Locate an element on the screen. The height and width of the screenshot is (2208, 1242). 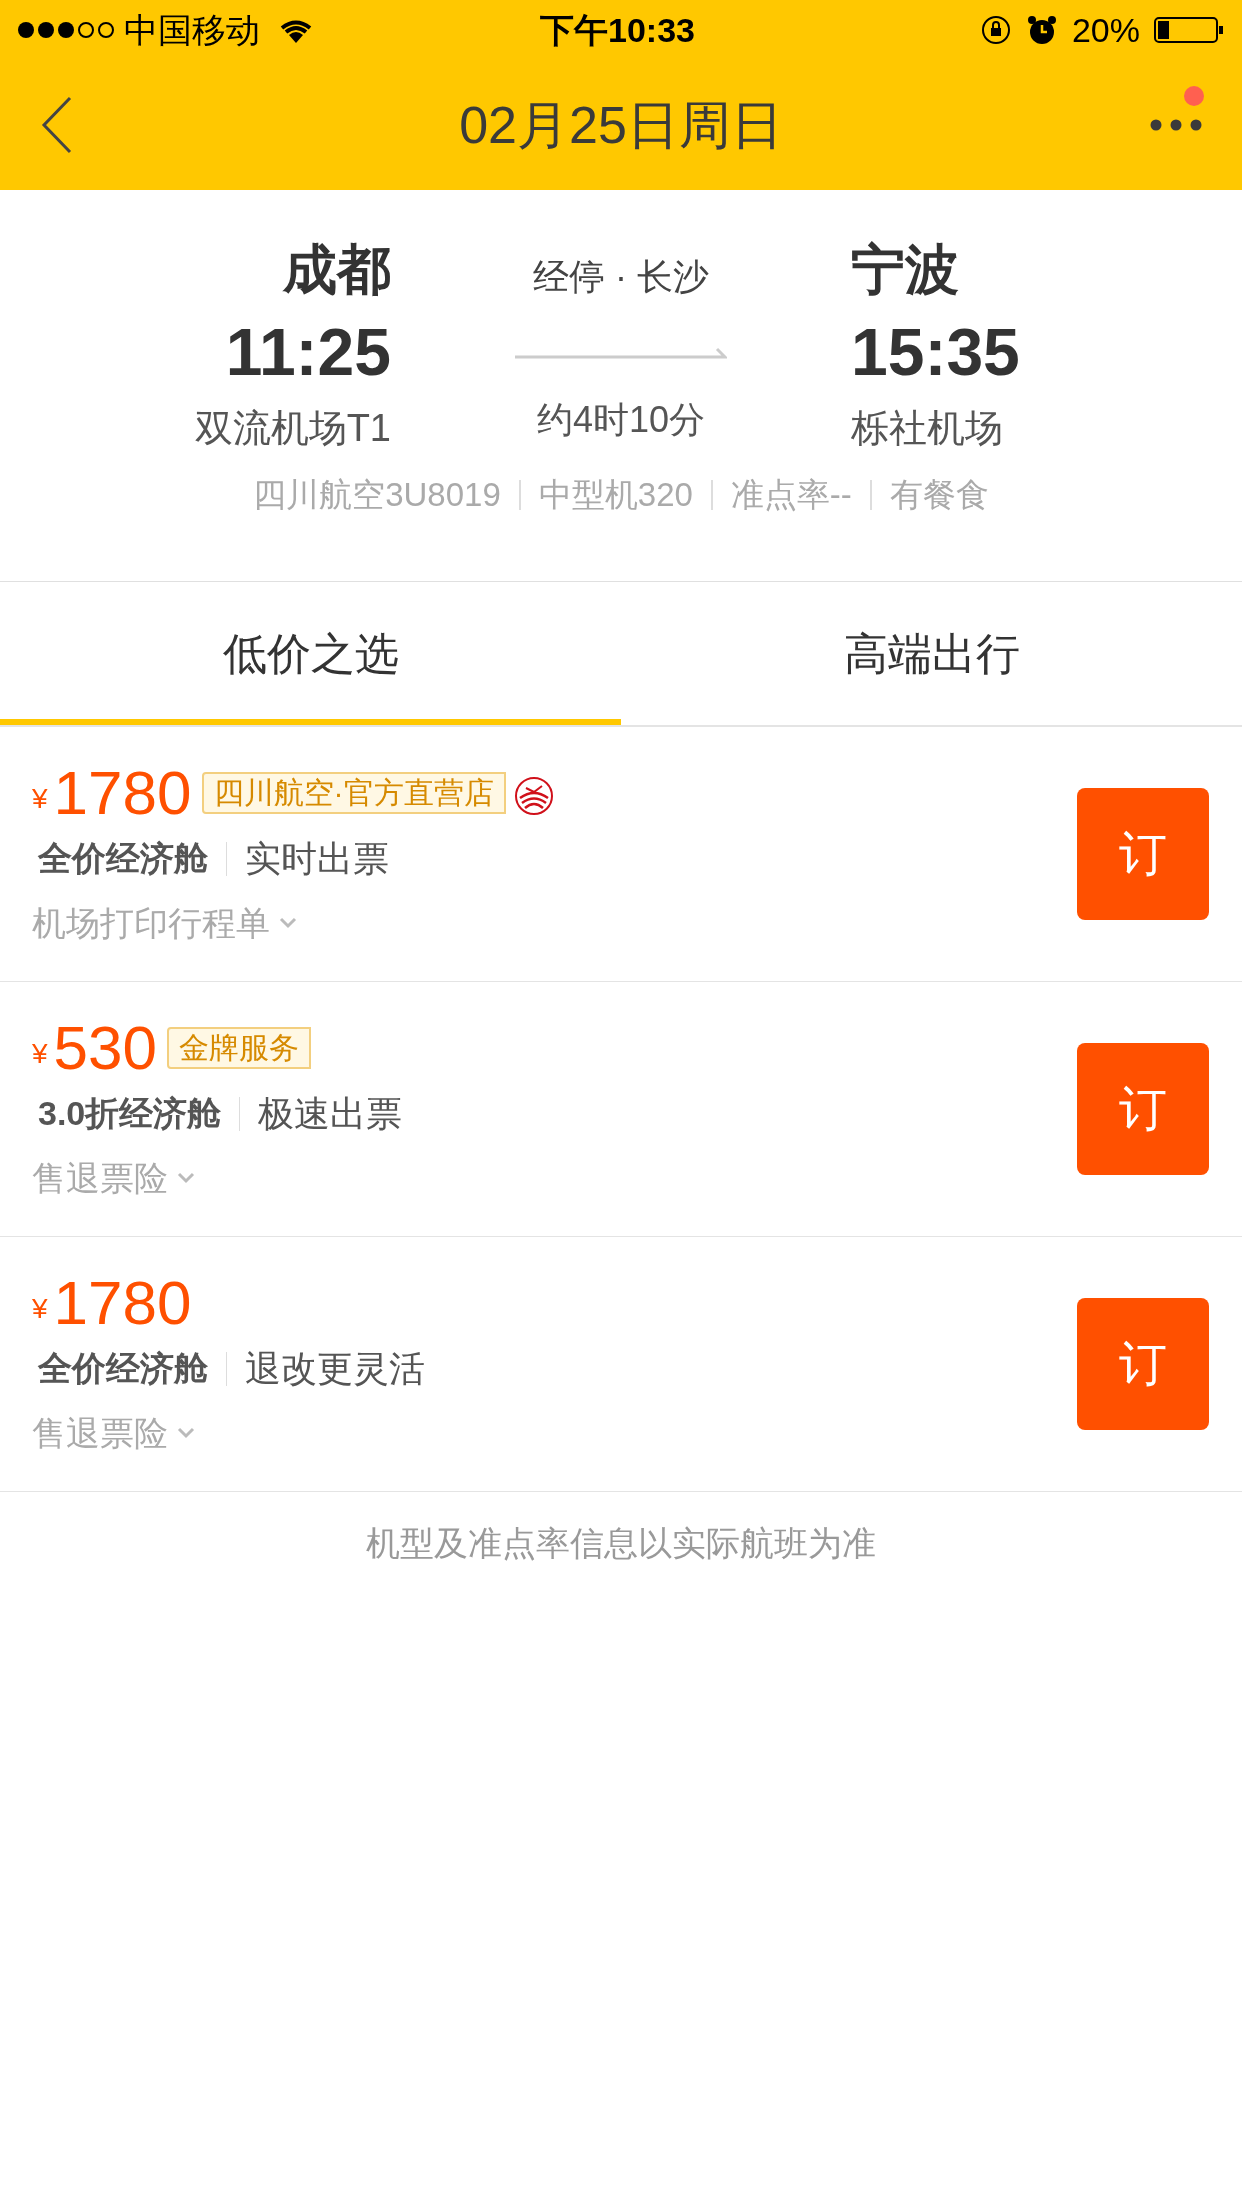
arrival-time: 15:35 is located at coordinates (935, 352).